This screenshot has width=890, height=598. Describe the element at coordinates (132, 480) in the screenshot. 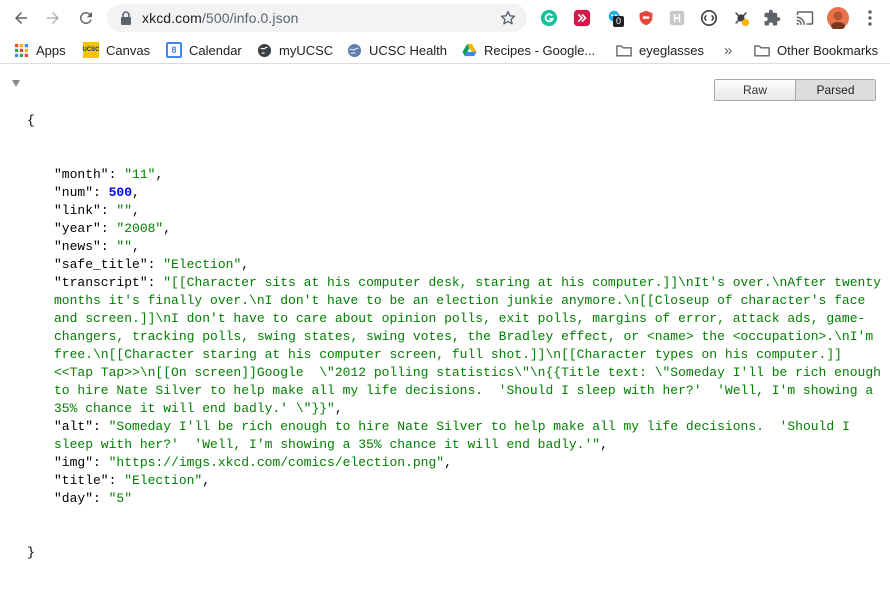

I see `json-entry: "title": "Election",` at that location.